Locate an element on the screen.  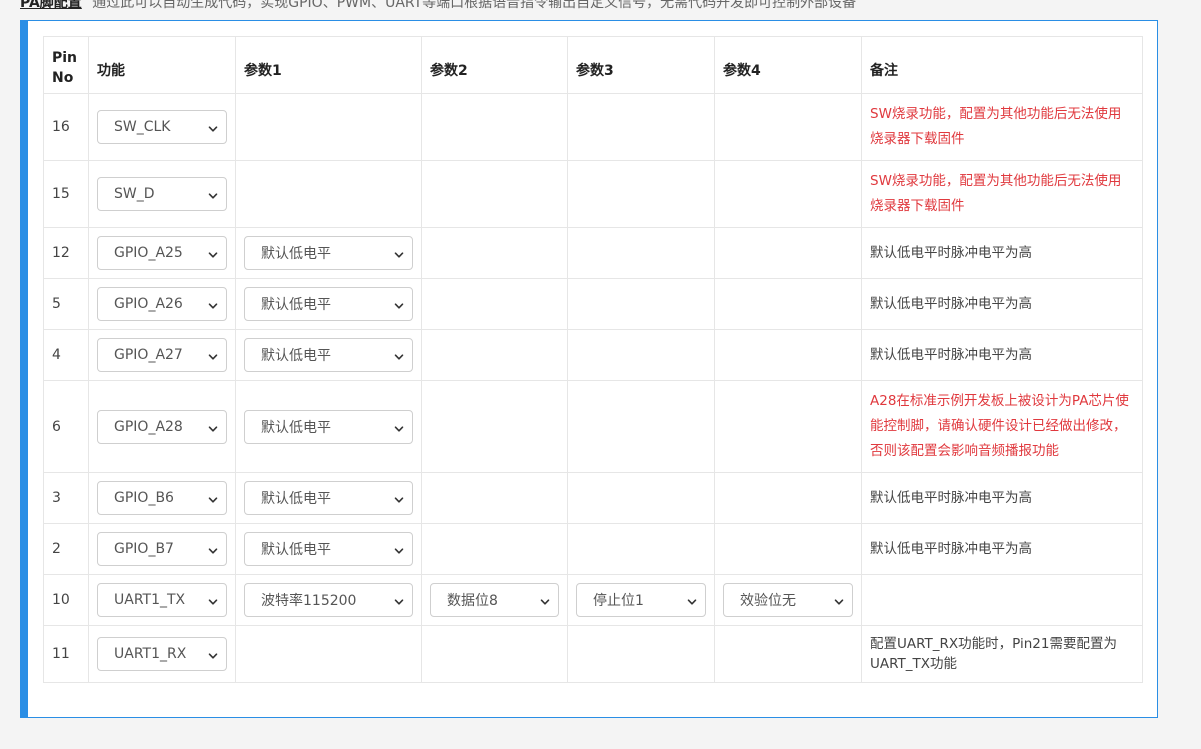
table-header-row: Pin No 功能 参数1 参数2 参数3 参数4 备注 is located at coordinates (593, 65).